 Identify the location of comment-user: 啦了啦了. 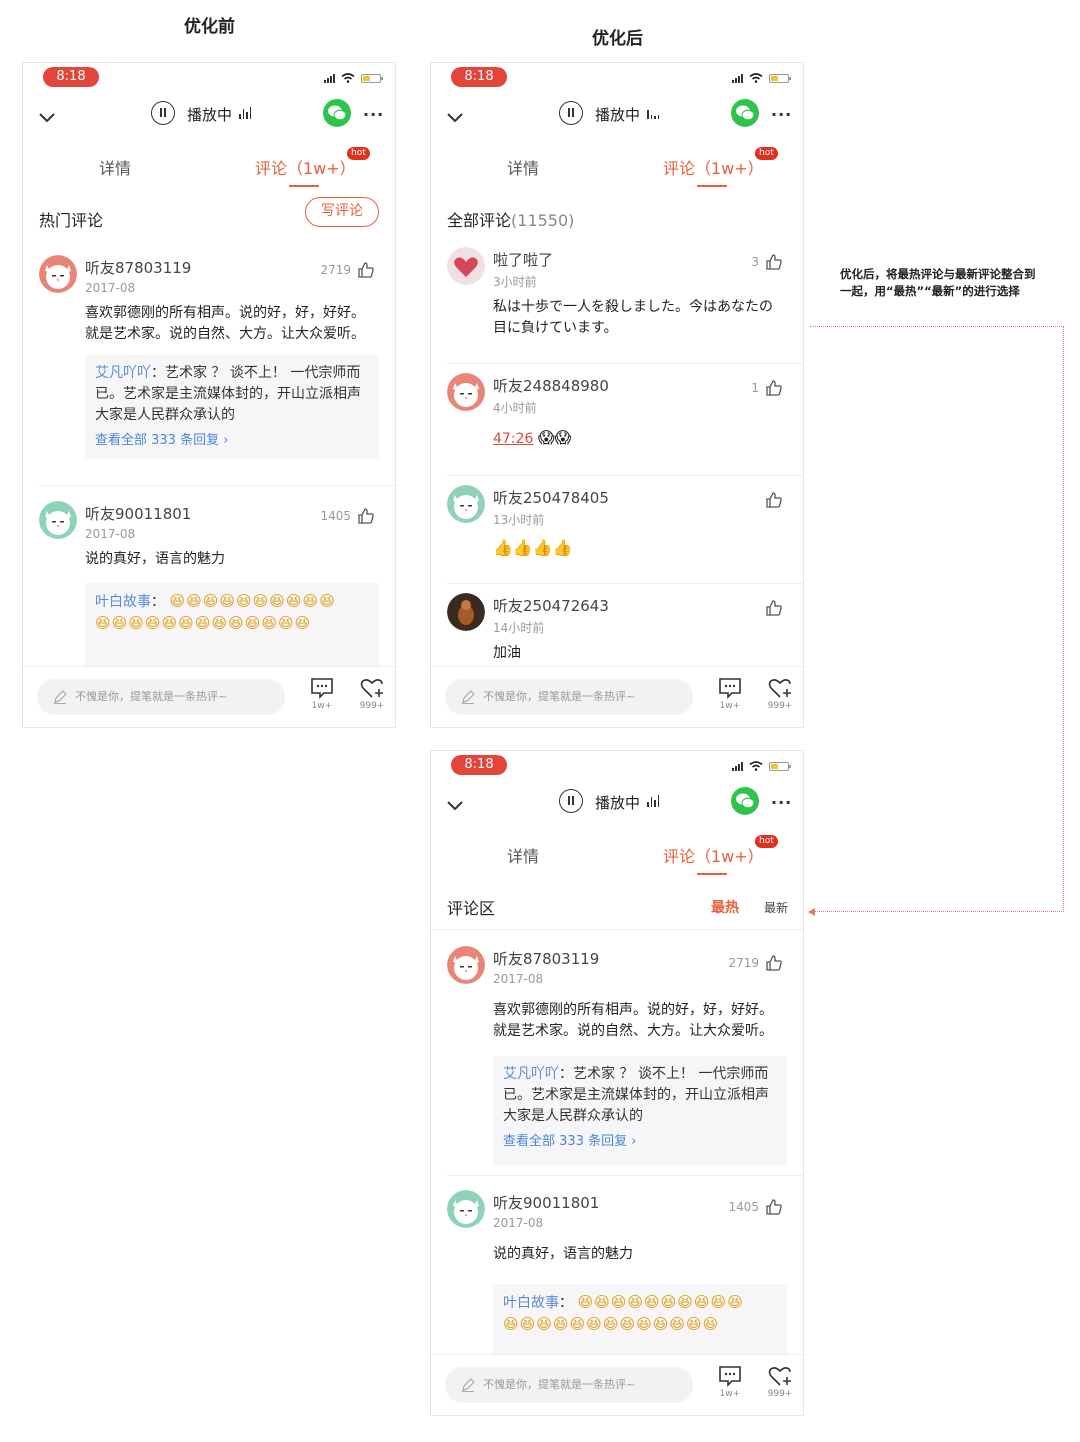
(523, 259).